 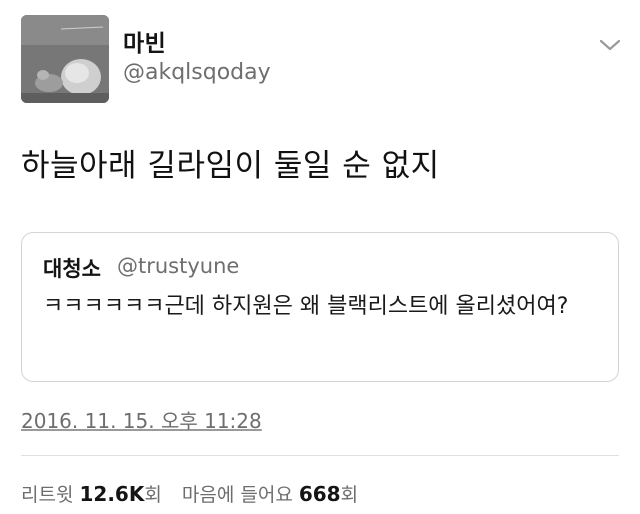 What do you see at coordinates (610, 45) in the screenshot?
I see `chevron-down-icon` at bounding box center [610, 45].